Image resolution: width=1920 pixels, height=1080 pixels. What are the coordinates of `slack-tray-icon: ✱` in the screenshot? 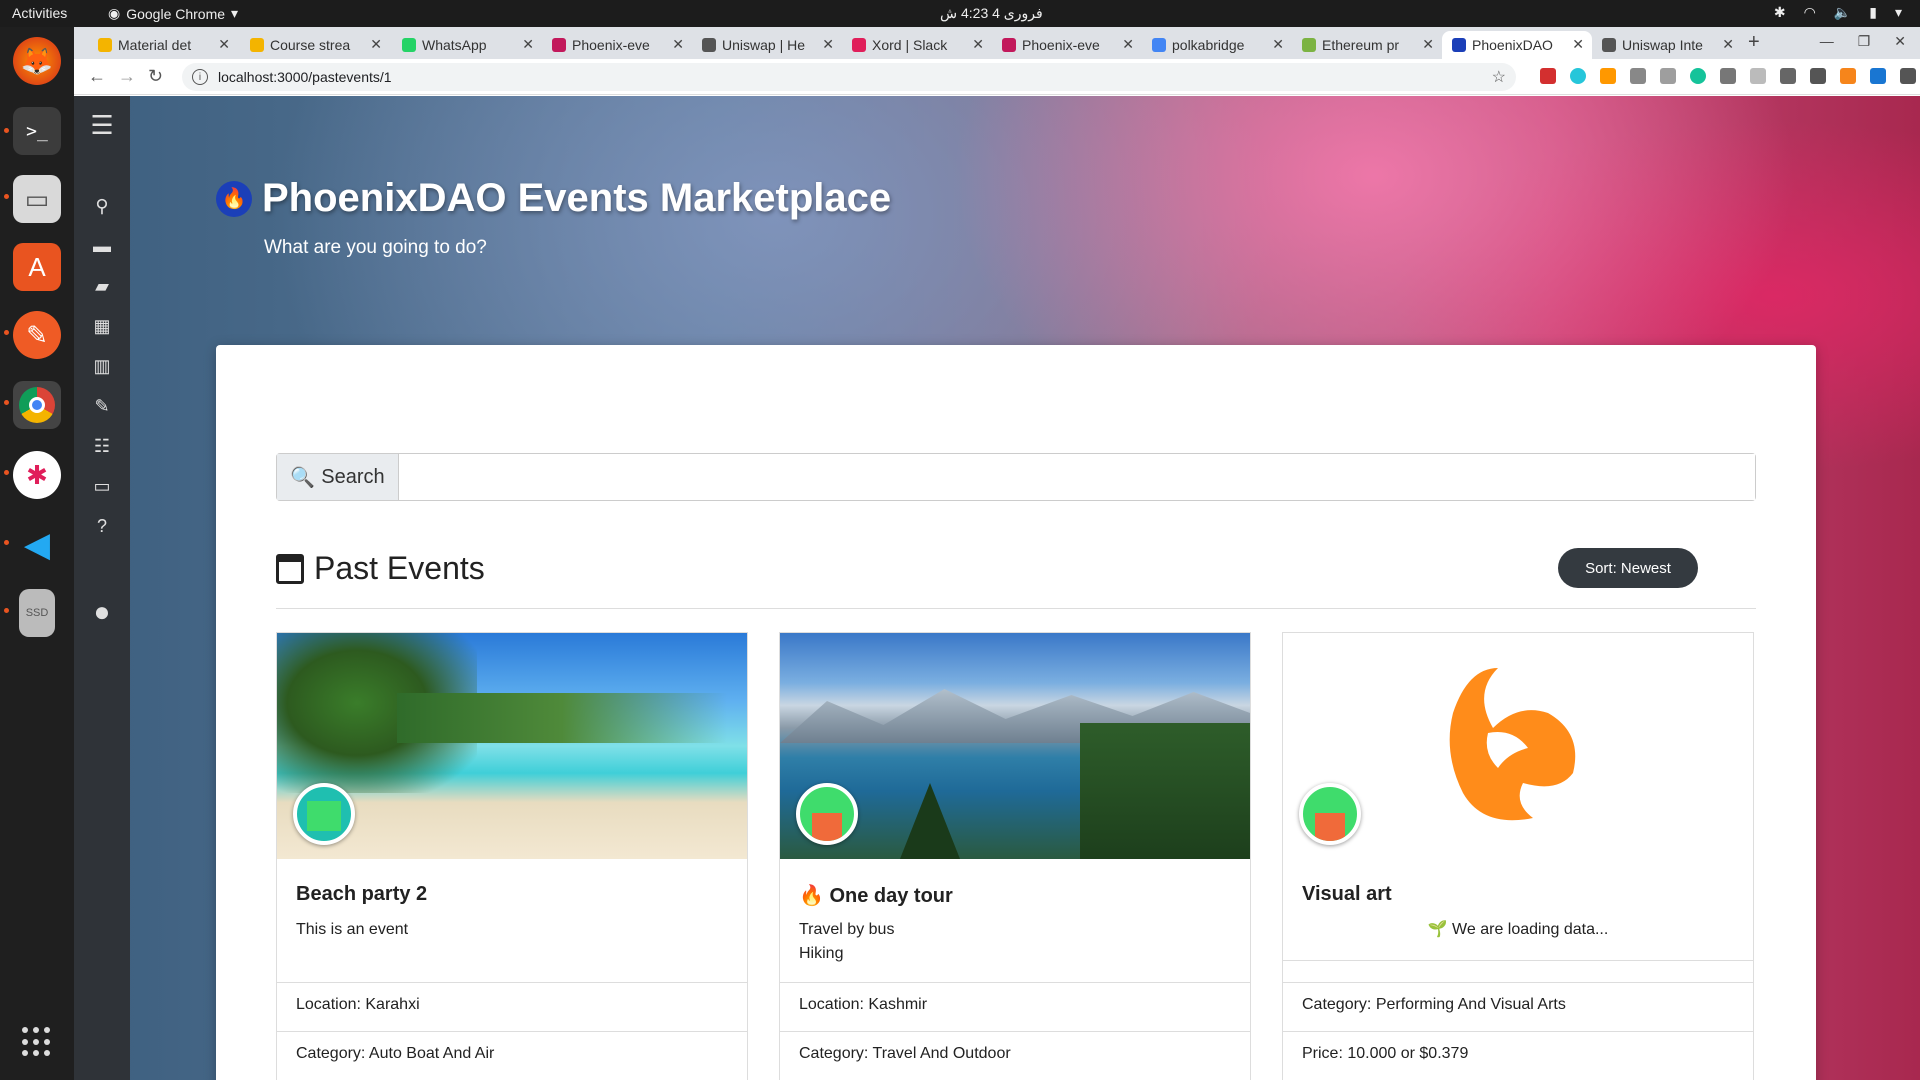 It's located at (1780, 12).